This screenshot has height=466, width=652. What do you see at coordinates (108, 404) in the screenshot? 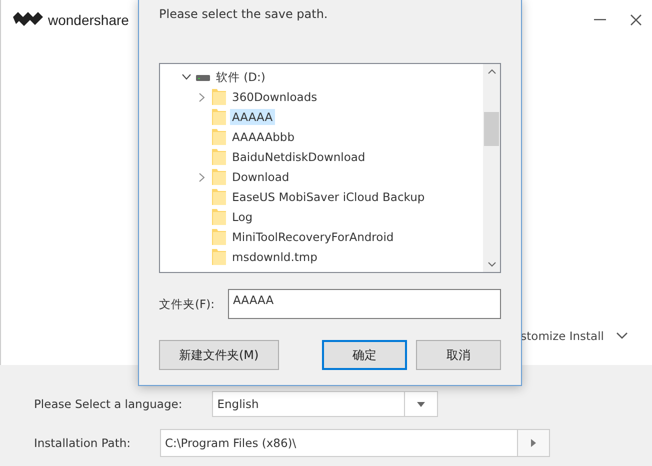
I see `language-label: Please Select a language:` at bounding box center [108, 404].